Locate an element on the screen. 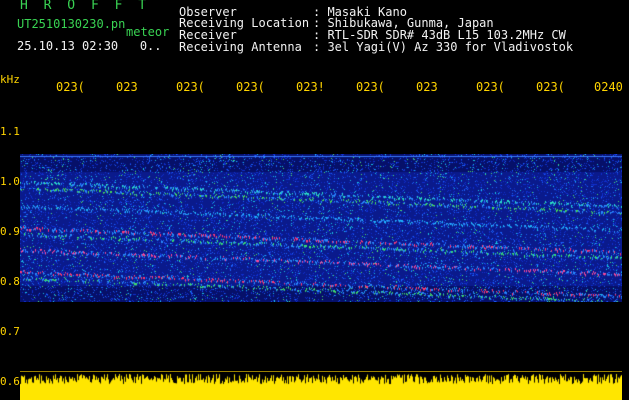  info-label-antenna: Receiving Antenna is located at coordinates (240, 47).